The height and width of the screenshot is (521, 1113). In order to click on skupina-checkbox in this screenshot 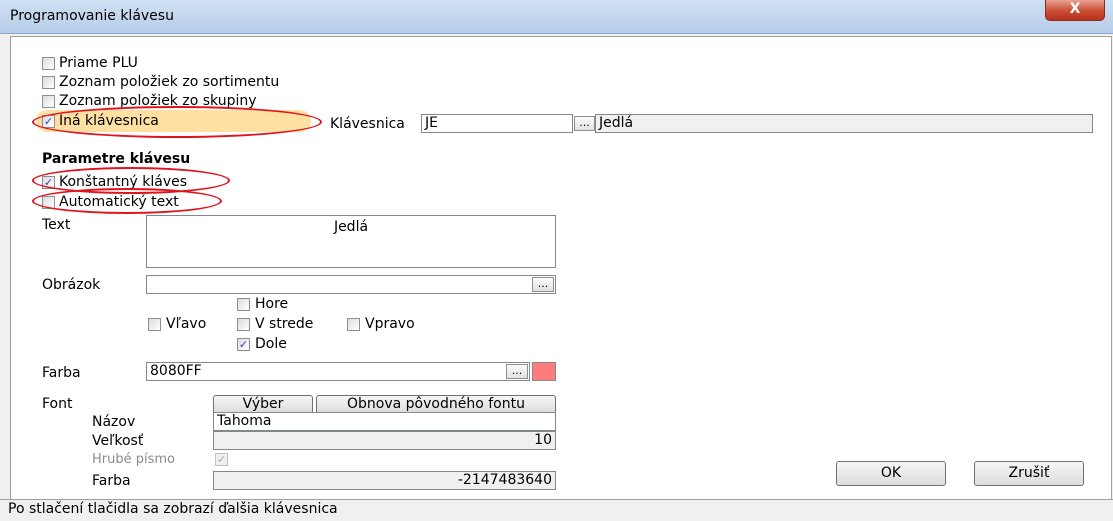, I will do `click(48, 101)`.